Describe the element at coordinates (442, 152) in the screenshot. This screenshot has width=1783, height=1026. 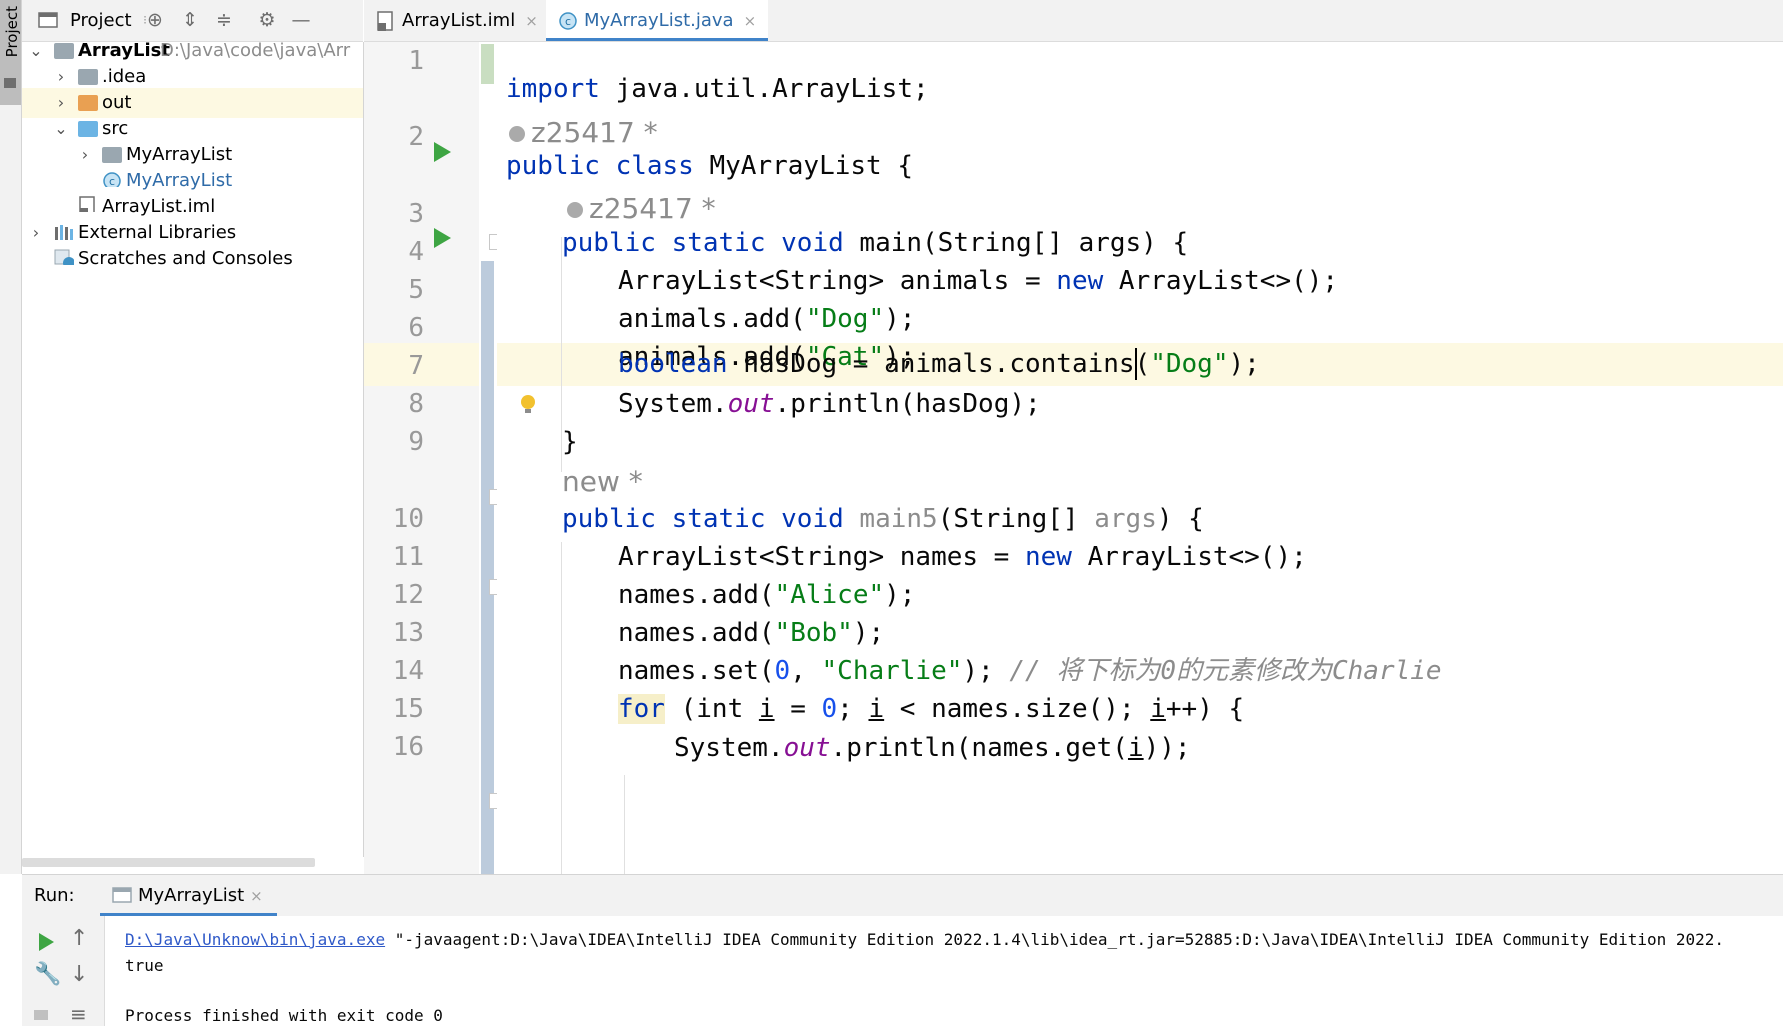
I see `run-class-icon` at that location.